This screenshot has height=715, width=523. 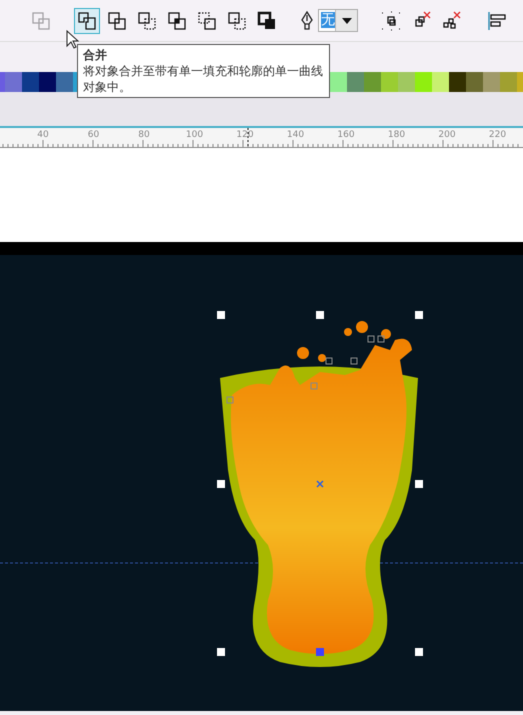 I want to click on ruler-label: 220, so click(x=497, y=135).